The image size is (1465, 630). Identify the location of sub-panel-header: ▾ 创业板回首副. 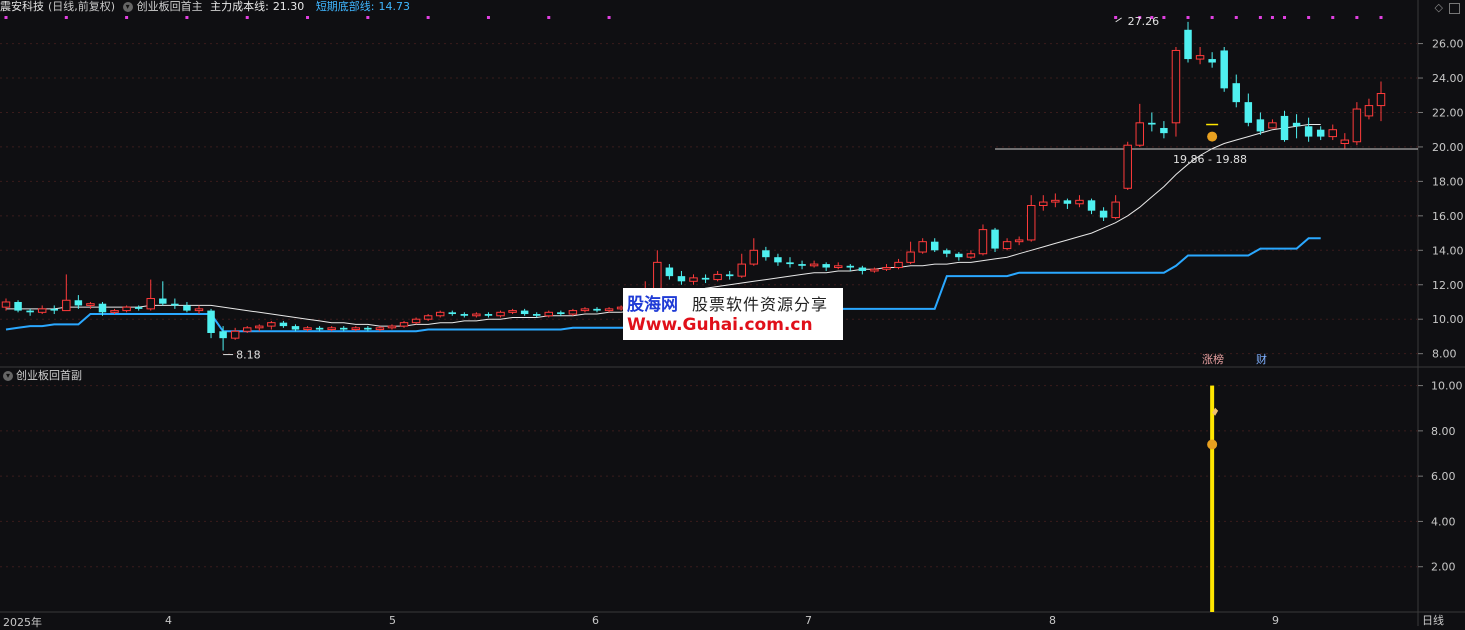
(42, 376).